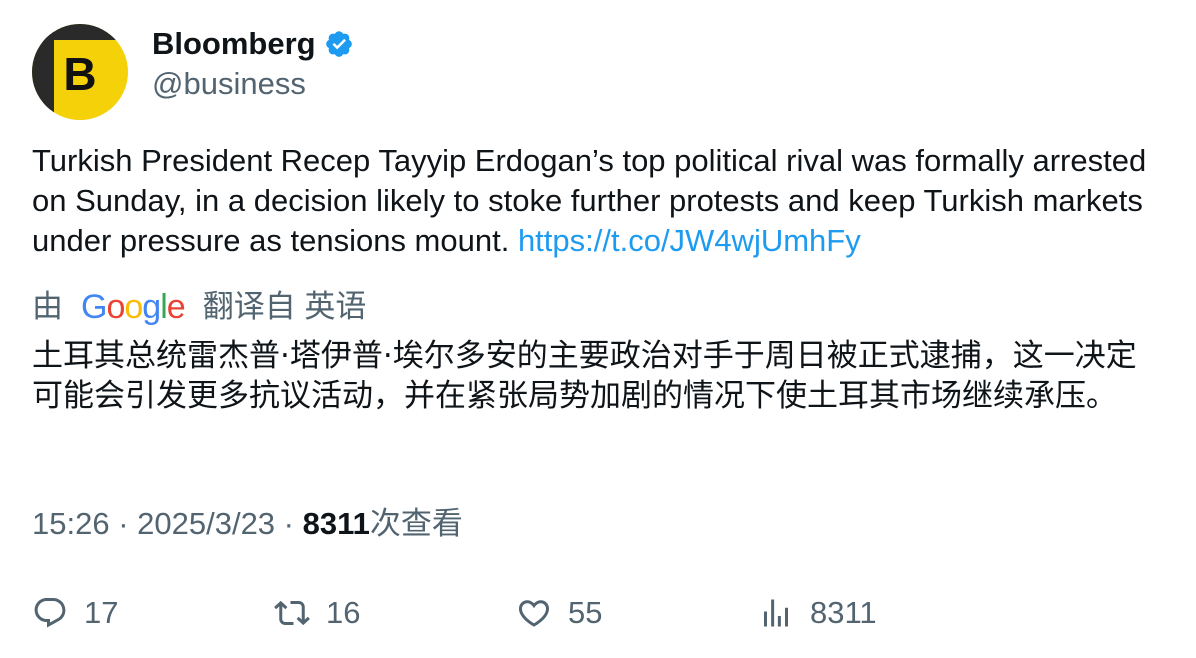  Describe the element at coordinates (206, 523) in the screenshot. I see `tweet-date: 2025/3/23` at that location.